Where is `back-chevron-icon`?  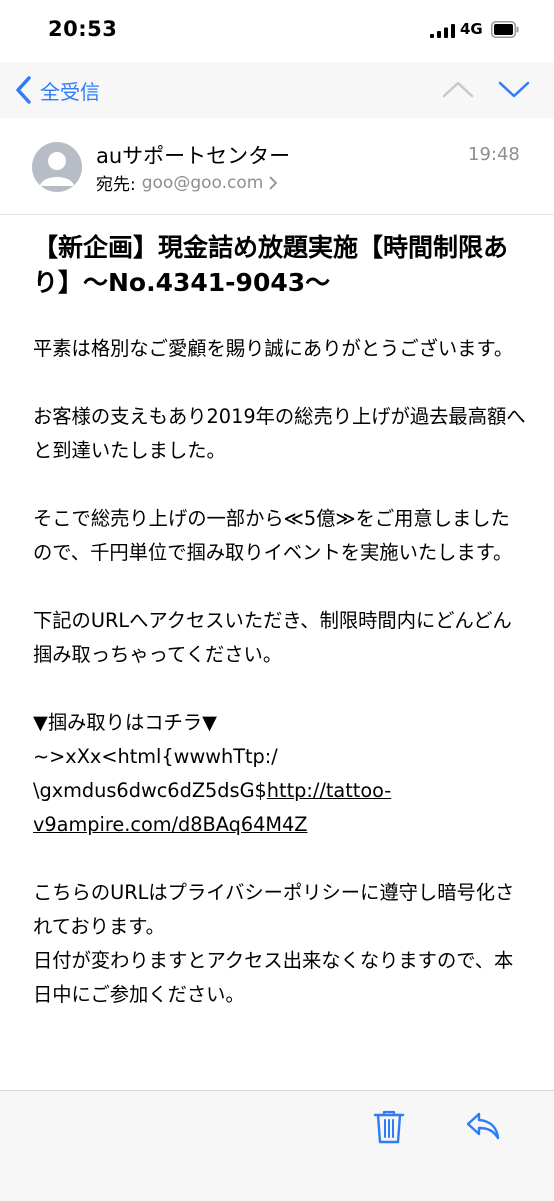 back-chevron-icon is located at coordinates (23, 90).